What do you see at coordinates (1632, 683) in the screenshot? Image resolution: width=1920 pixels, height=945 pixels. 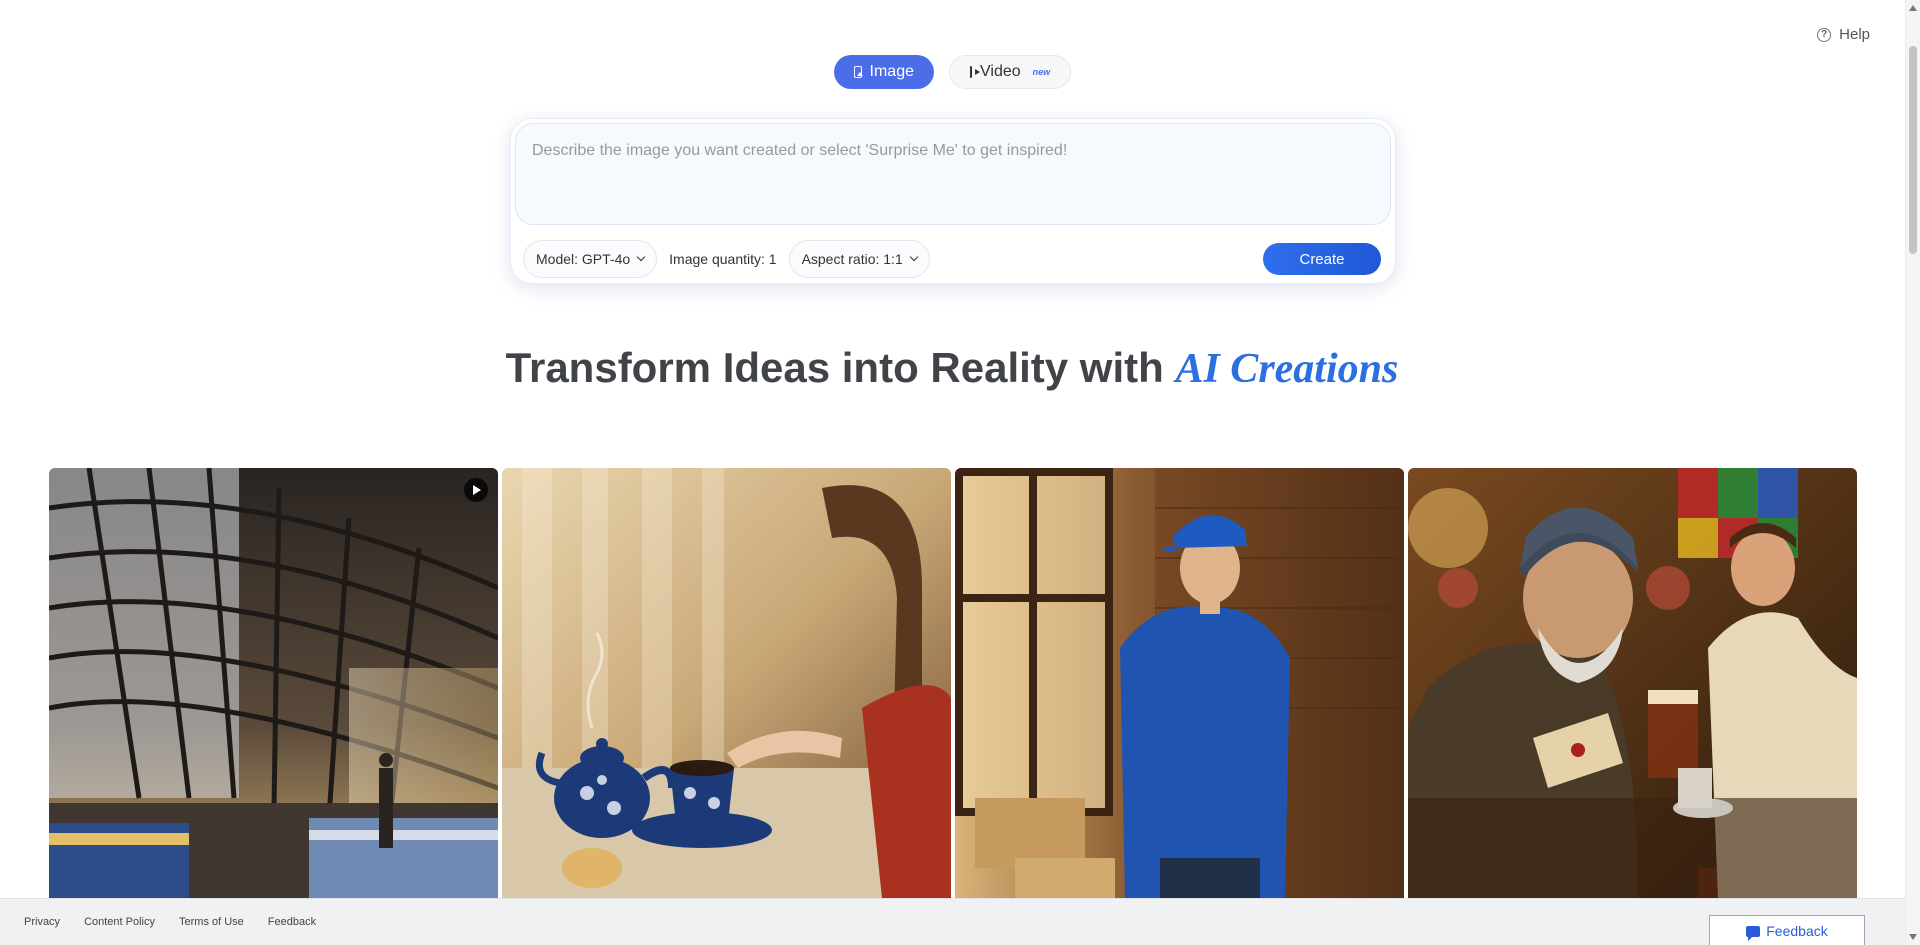 I see `gallery-item-old-man-pub` at bounding box center [1632, 683].